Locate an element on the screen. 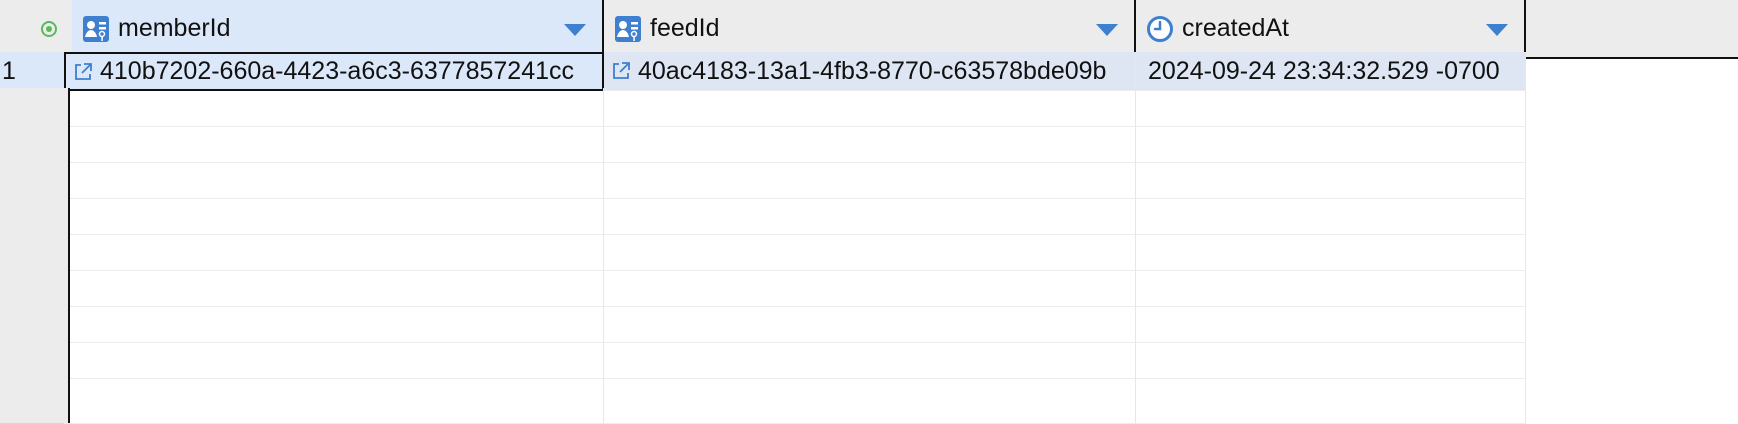 This screenshot has width=1738, height=424. cell-feedid: 40ac4183-13a1-4fb3-8770-c63578bde09b is located at coordinates (870, 71).